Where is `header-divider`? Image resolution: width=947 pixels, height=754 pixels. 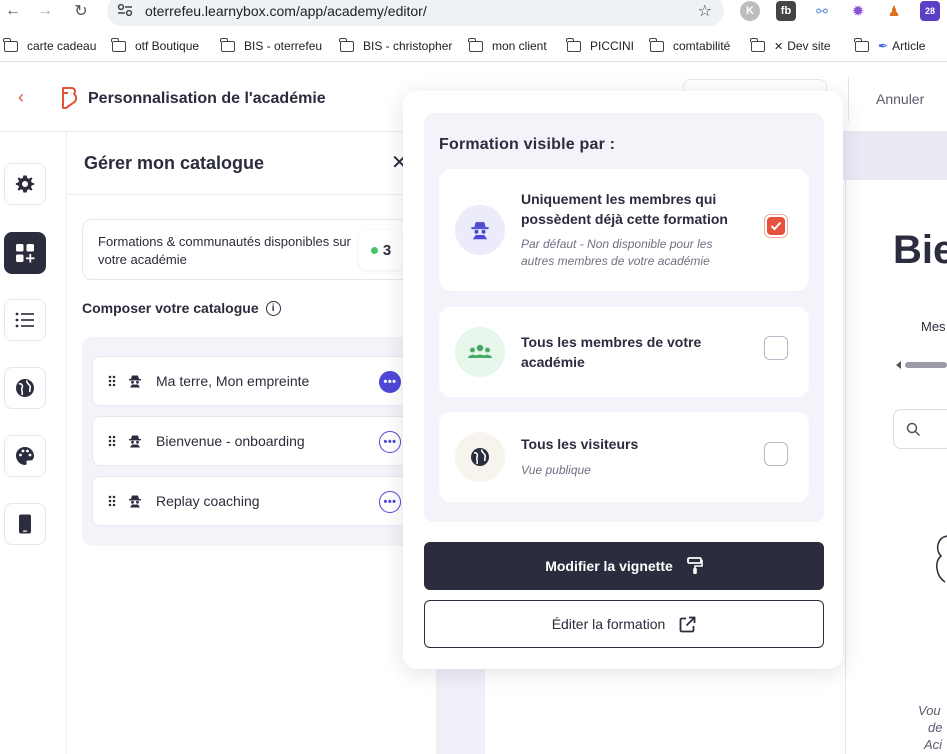 header-divider is located at coordinates (848, 99).